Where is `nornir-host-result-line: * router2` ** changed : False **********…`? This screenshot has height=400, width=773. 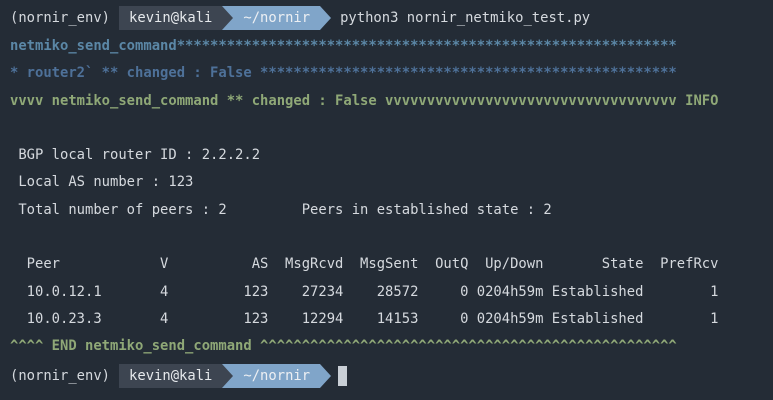
nornir-host-result-line: * router2` ** changed : False **********… is located at coordinates (343, 73).